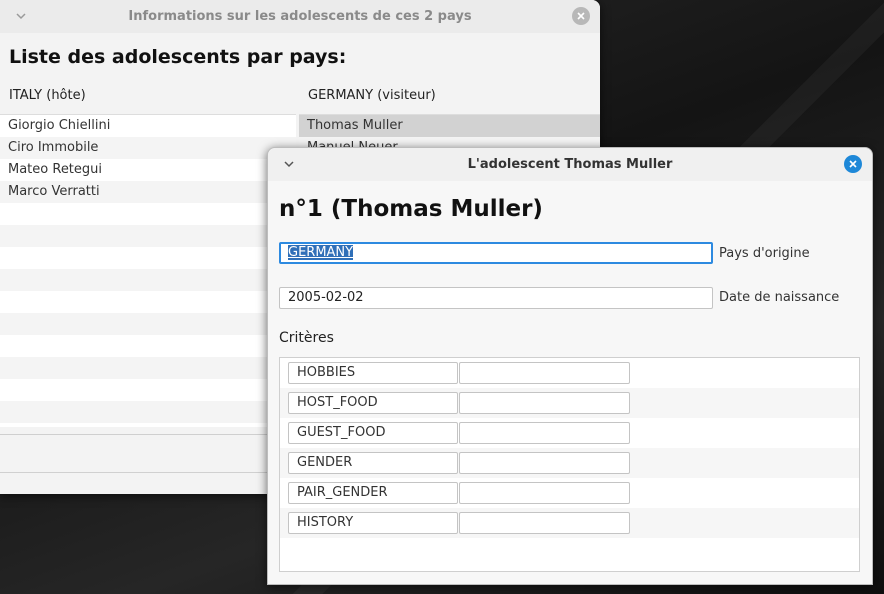 This screenshot has width=884, height=594. I want to click on list-item: Ciro Immobile, so click(148, 148).